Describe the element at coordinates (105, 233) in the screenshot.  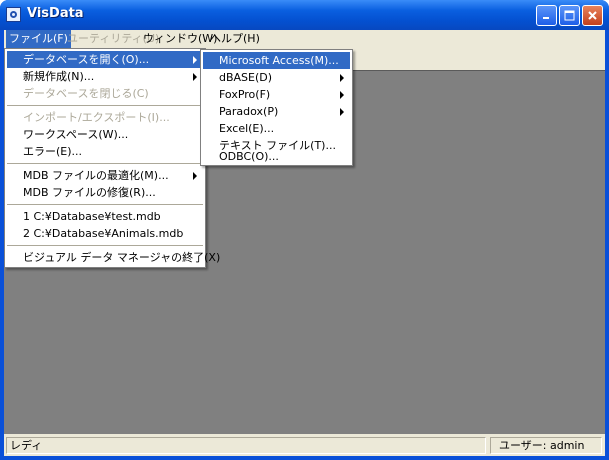
I see `menu-item-recent-2: 2 C:¥Database¥Animals.mdb` at that location.